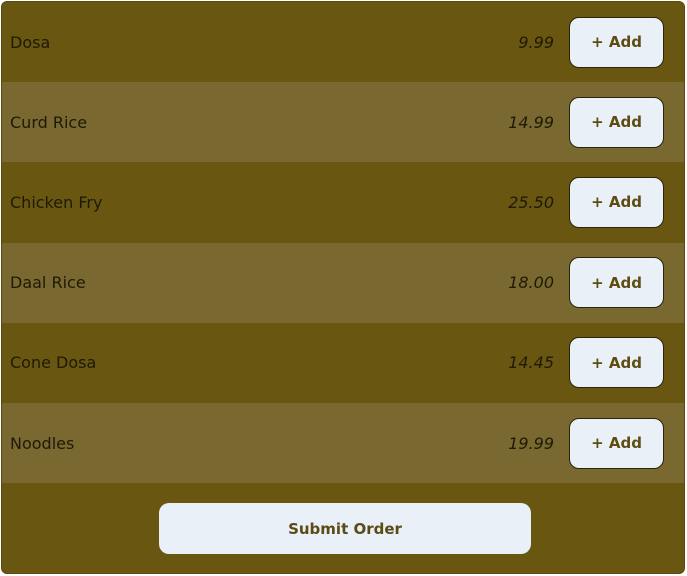 Image resolution: width=687 pixels, height=576 pixels. What do you see at coordinates (345, 528) in the screenshot?
I see `submit-order-button: Submit Order` at bounding box center [345, 528].